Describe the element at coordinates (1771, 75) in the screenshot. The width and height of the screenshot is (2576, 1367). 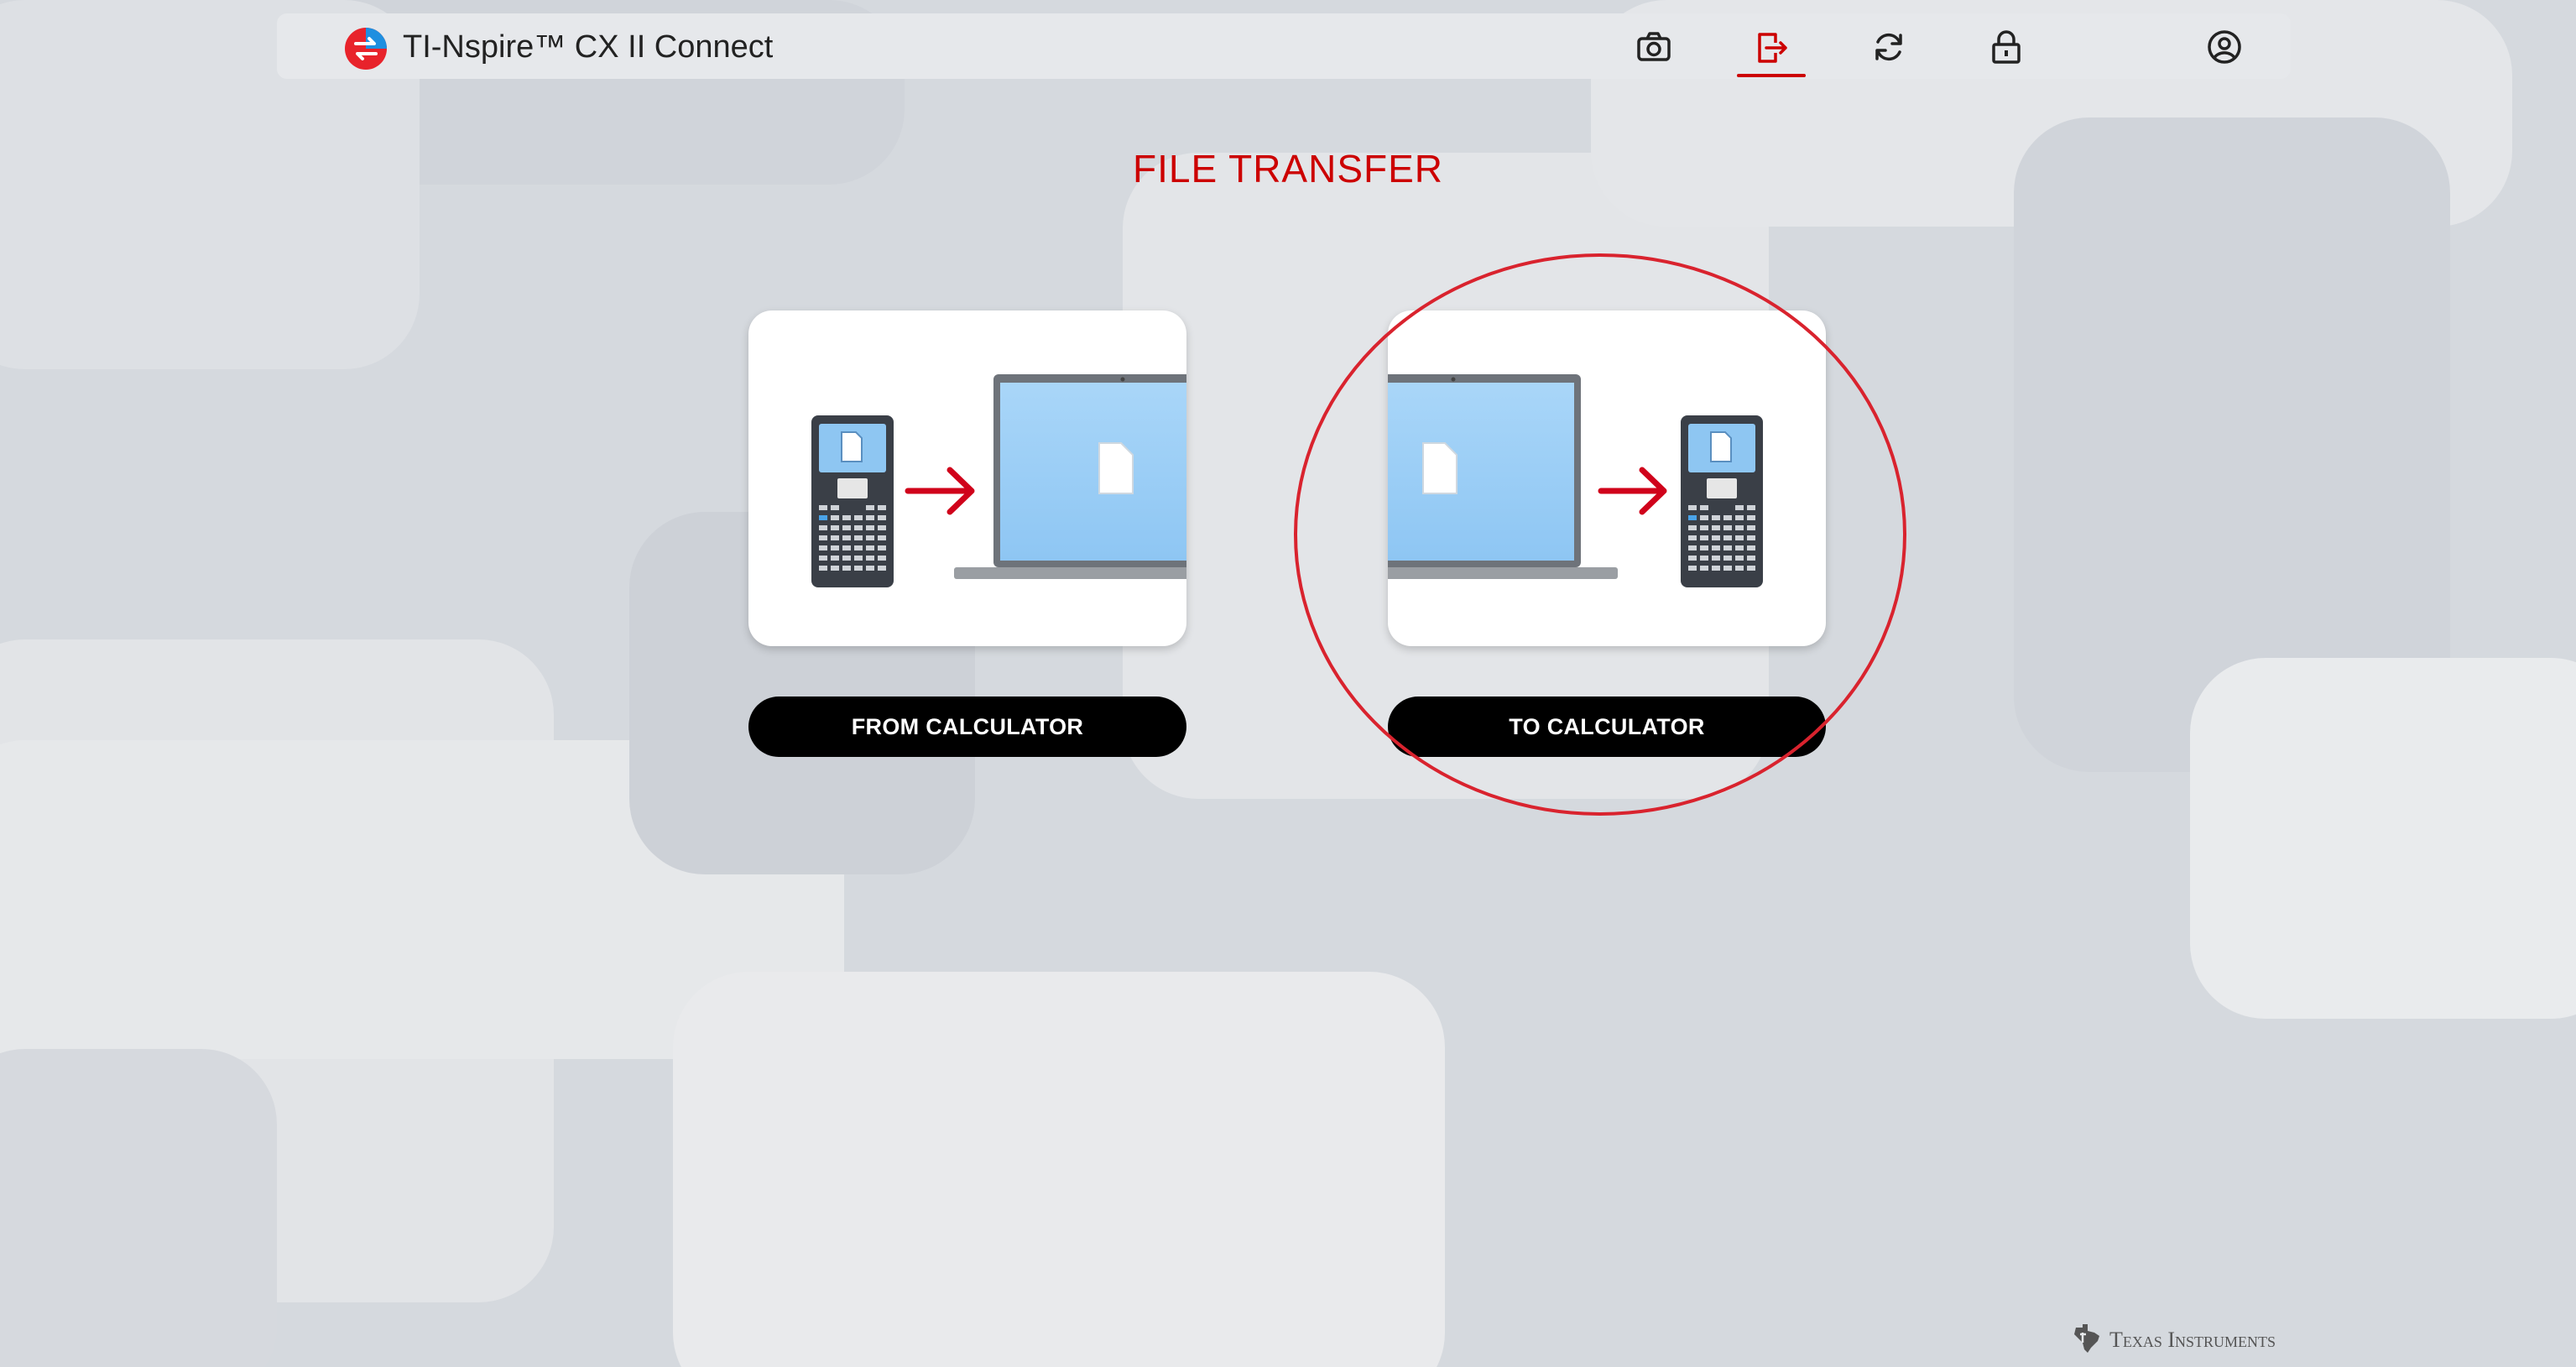
I see `active-tab-indicator` at that location.